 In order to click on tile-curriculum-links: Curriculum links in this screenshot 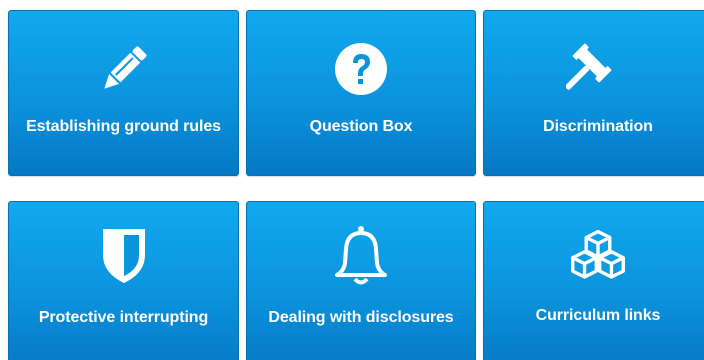, I will do `click(593, 280)`.